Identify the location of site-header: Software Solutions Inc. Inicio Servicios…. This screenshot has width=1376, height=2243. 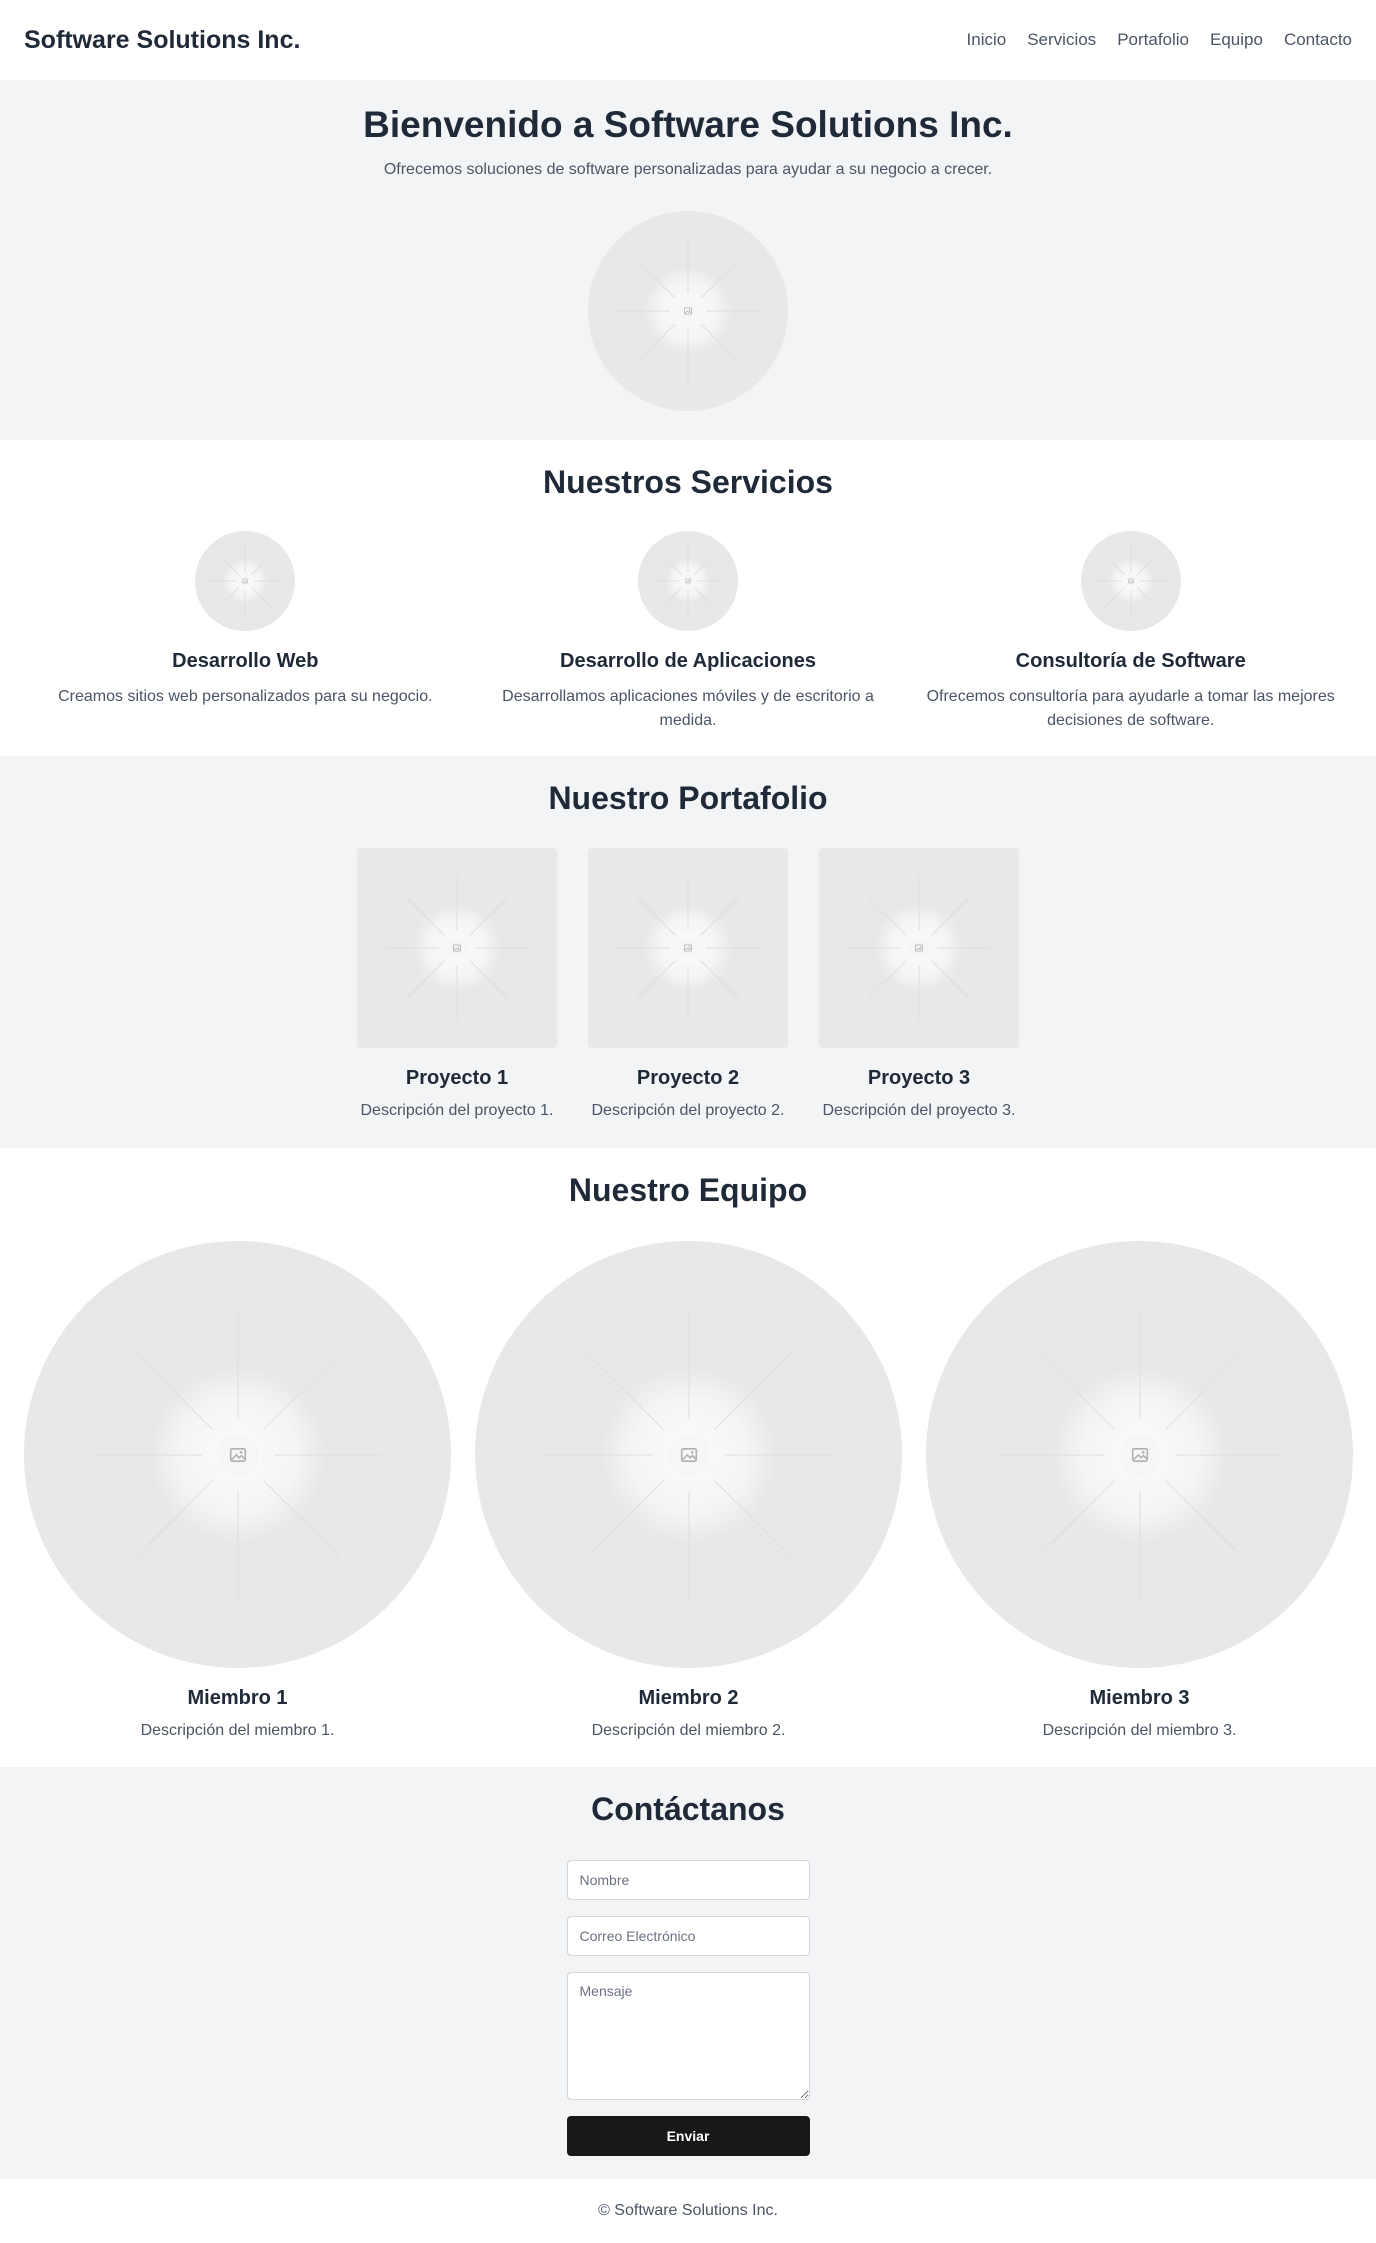
(688, 40).